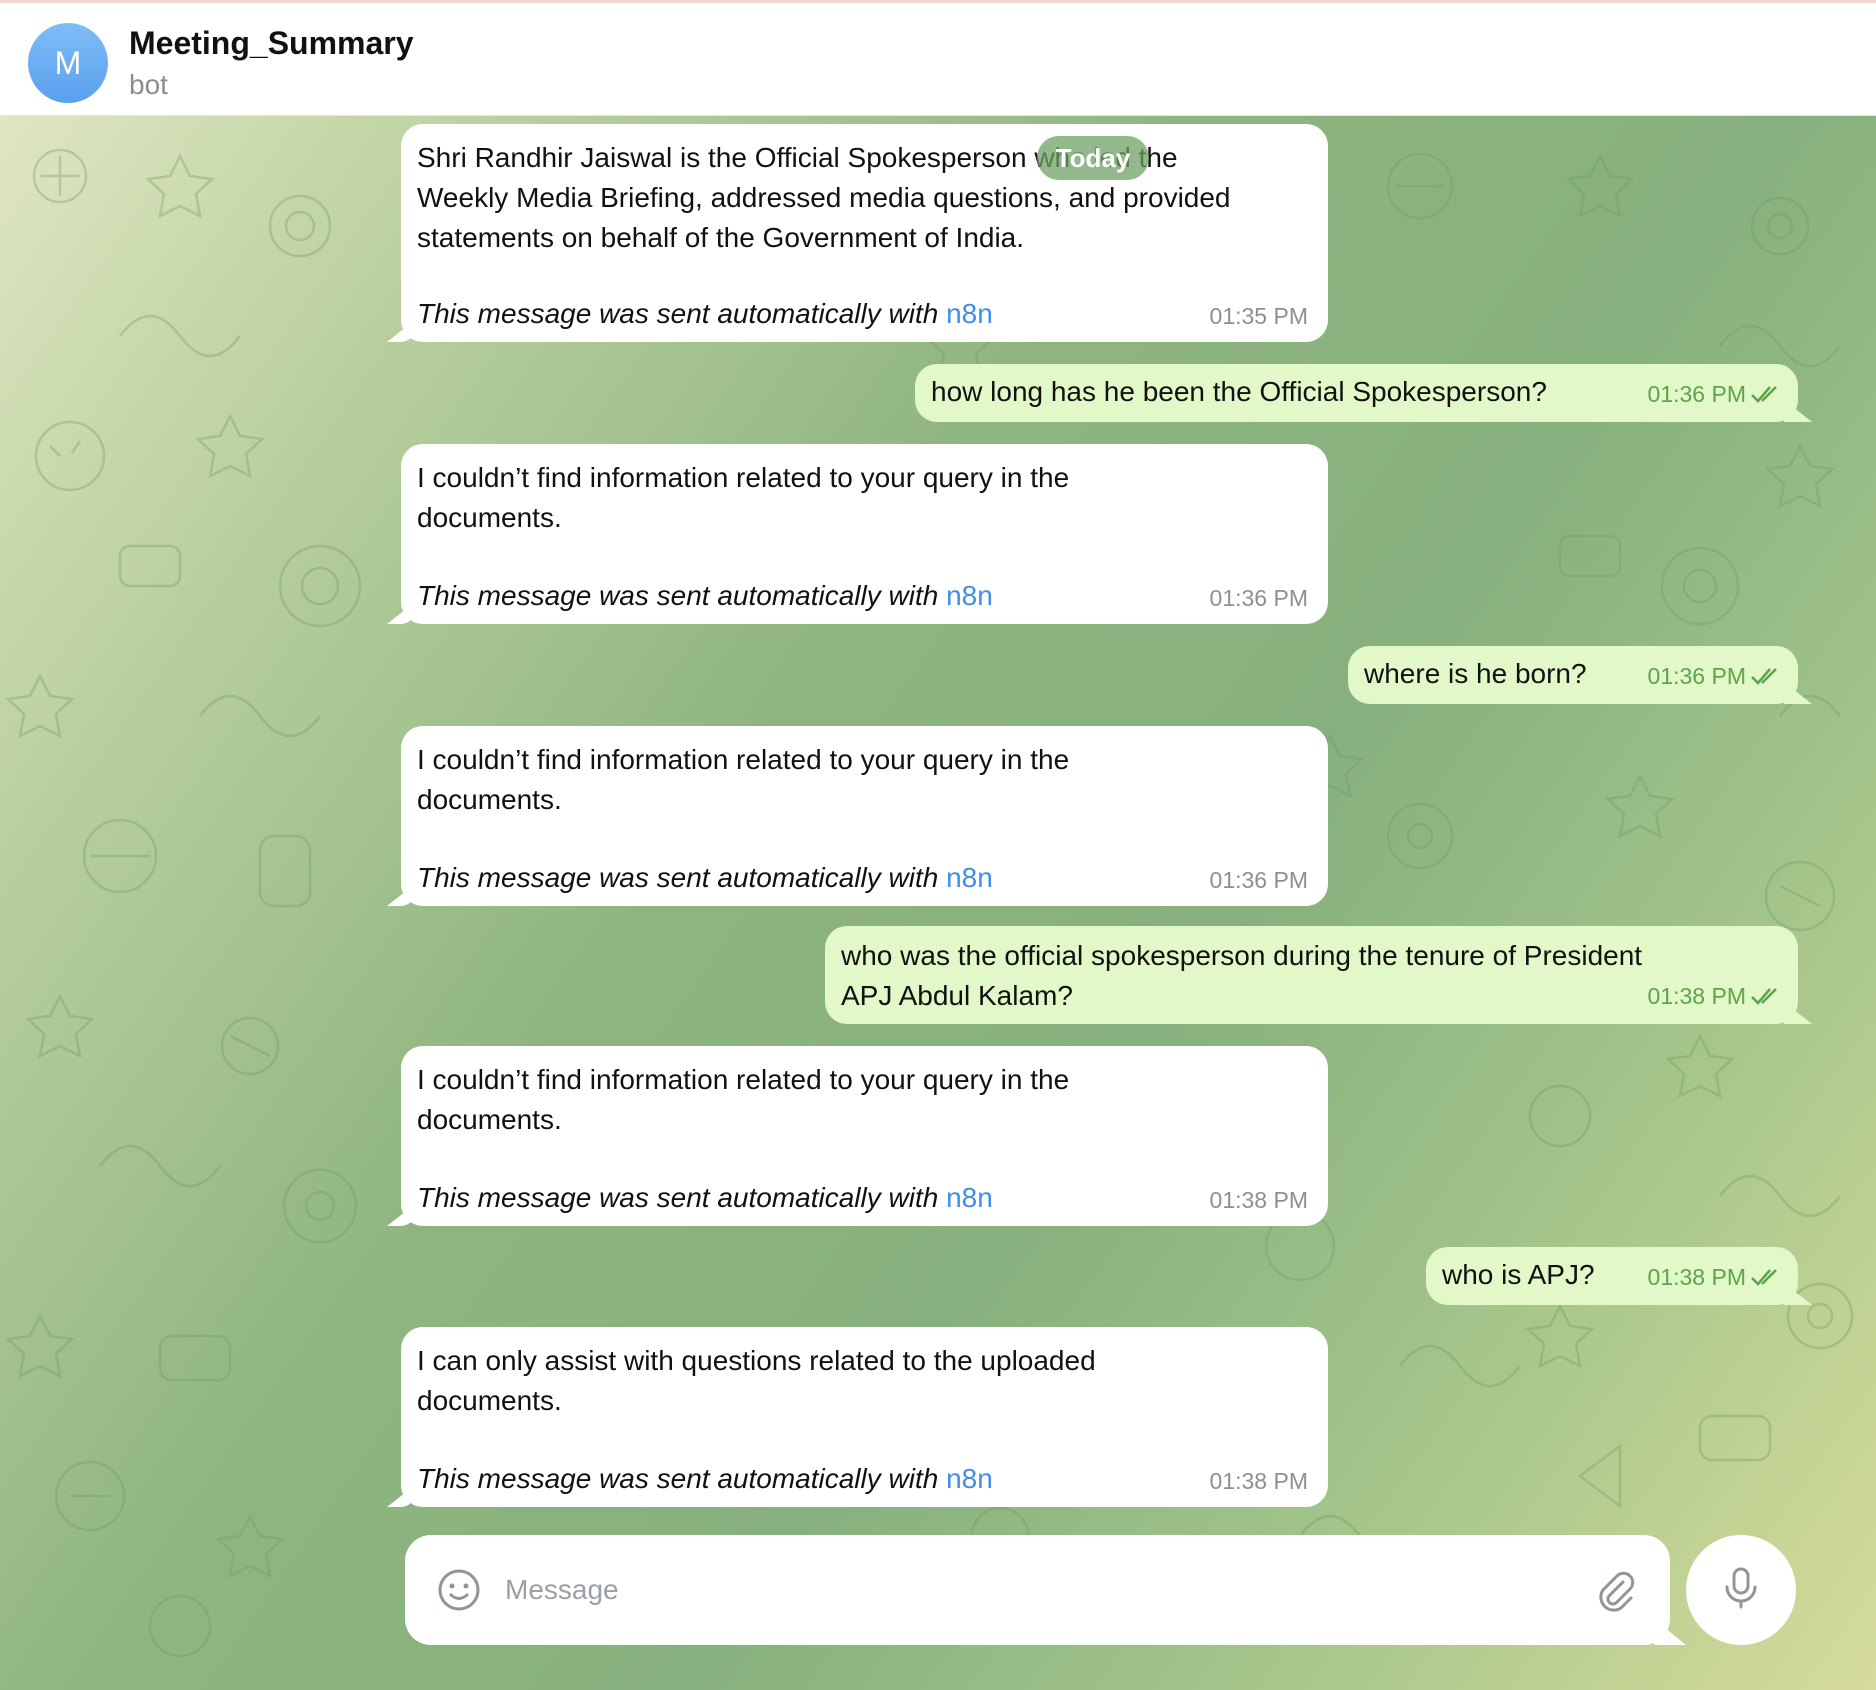 The height and width of the screenshot is (1690, 1876). Describe the element at coordinates (1258, 316) in the screenshot. I see `message-time: 01:35 PM` at that location.